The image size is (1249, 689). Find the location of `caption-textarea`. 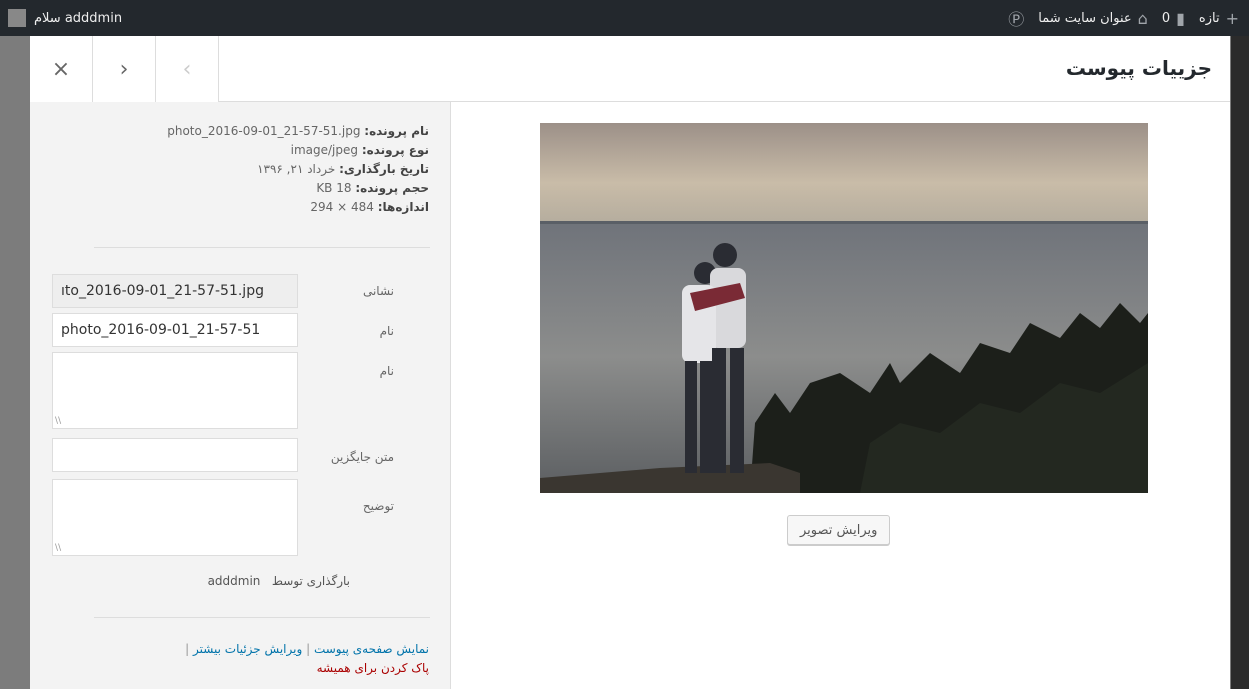

caption-textarea is located at coordinates (175, 390).